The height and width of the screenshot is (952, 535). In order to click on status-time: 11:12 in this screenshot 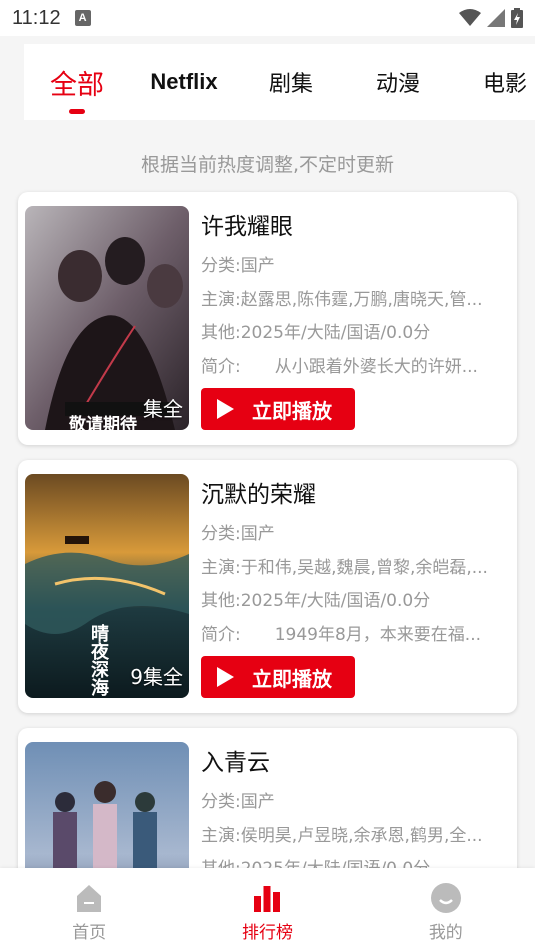, I will do `click(36, 17)`.